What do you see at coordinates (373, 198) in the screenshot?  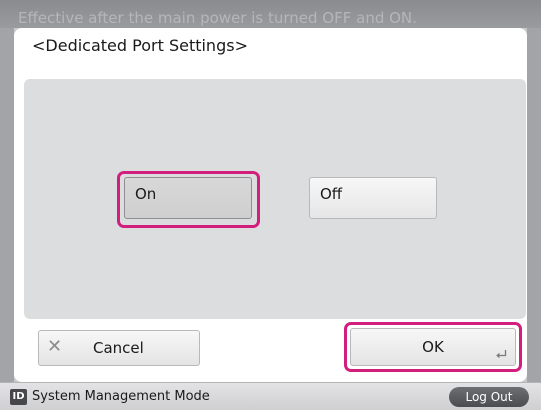 I see `off-button: Off` at bounding box center [373, 198].